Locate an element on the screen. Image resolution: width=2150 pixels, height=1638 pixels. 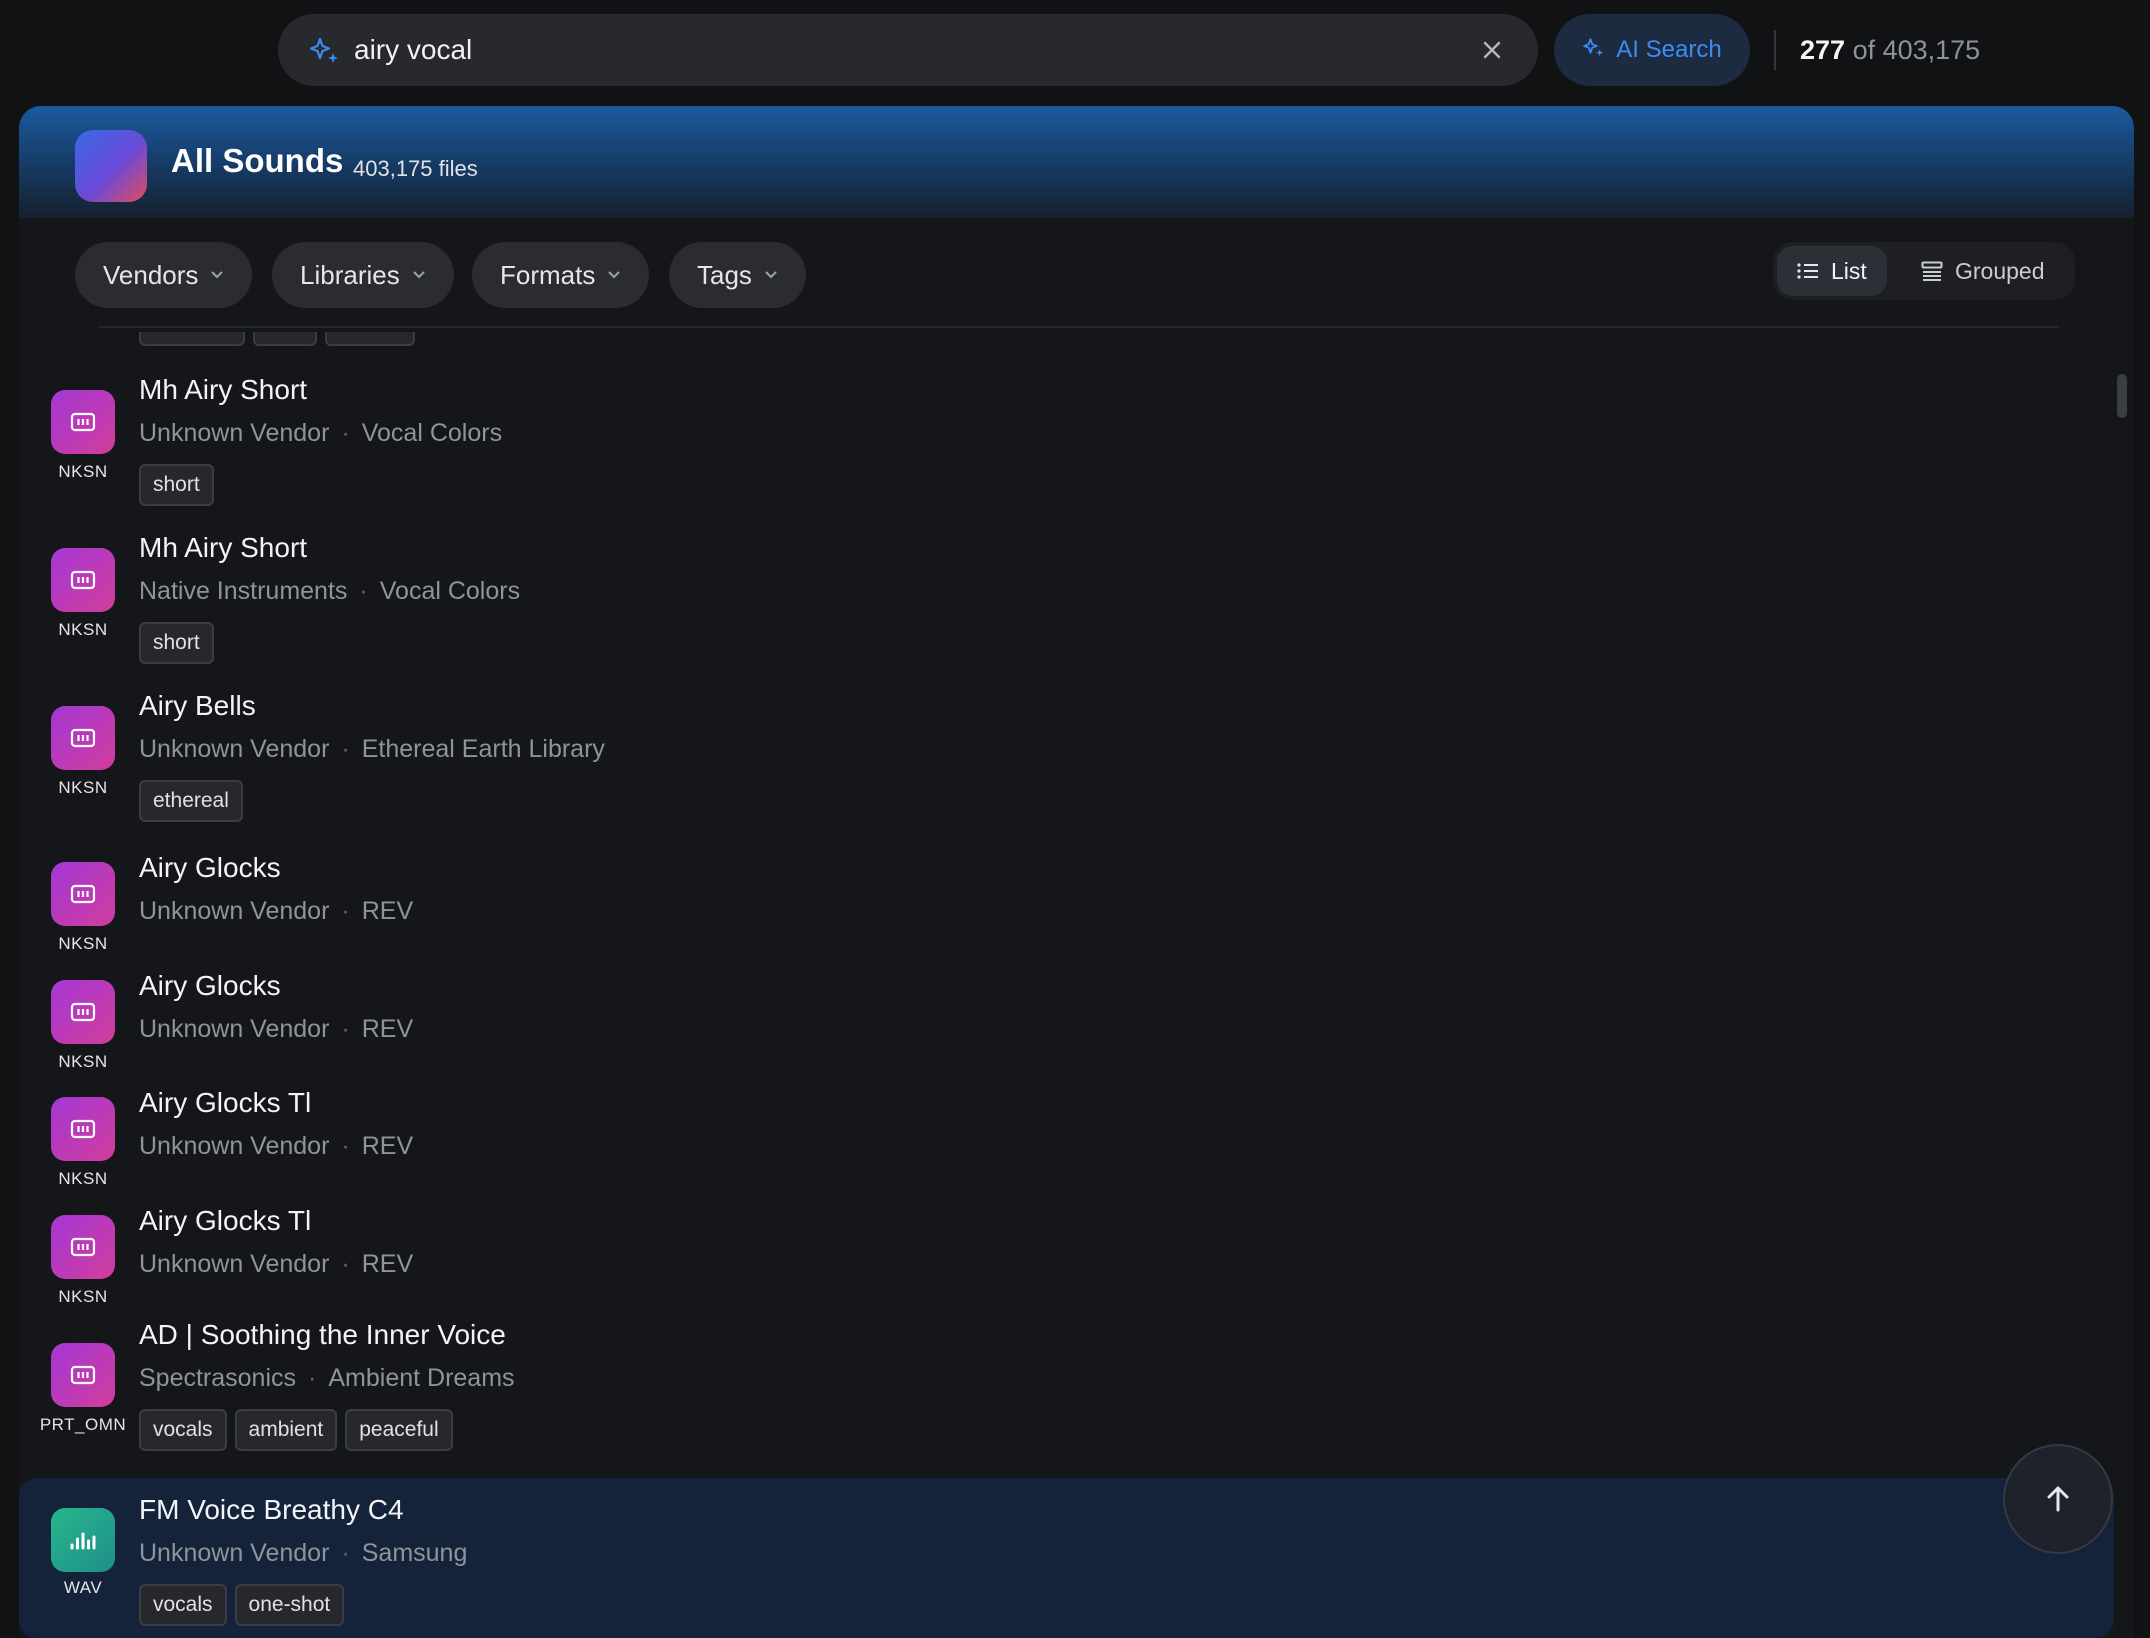
sound-meta: Native Instruments · Vocal Colors is located at coordinates (330, 591).